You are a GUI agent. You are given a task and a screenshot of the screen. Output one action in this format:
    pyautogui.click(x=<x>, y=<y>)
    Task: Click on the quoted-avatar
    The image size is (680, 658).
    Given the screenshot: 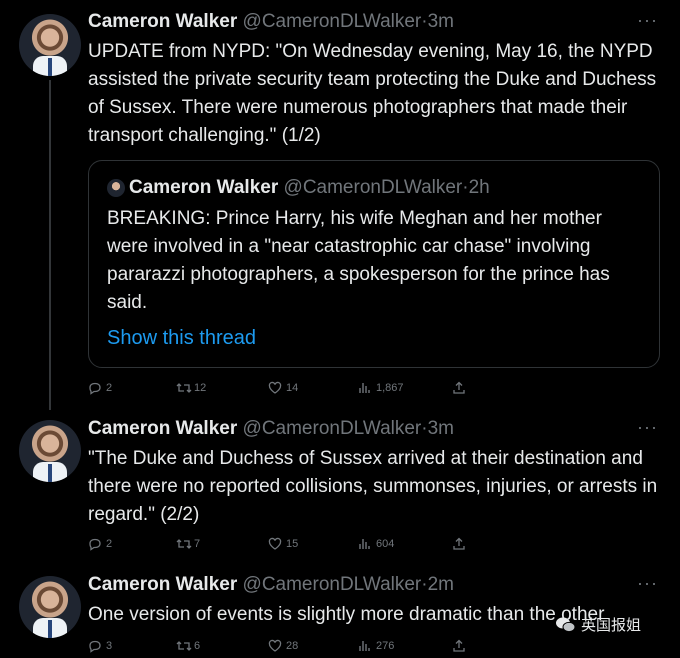 What is the action you would take?
    pyautogui.click(x=116, y=188)
    